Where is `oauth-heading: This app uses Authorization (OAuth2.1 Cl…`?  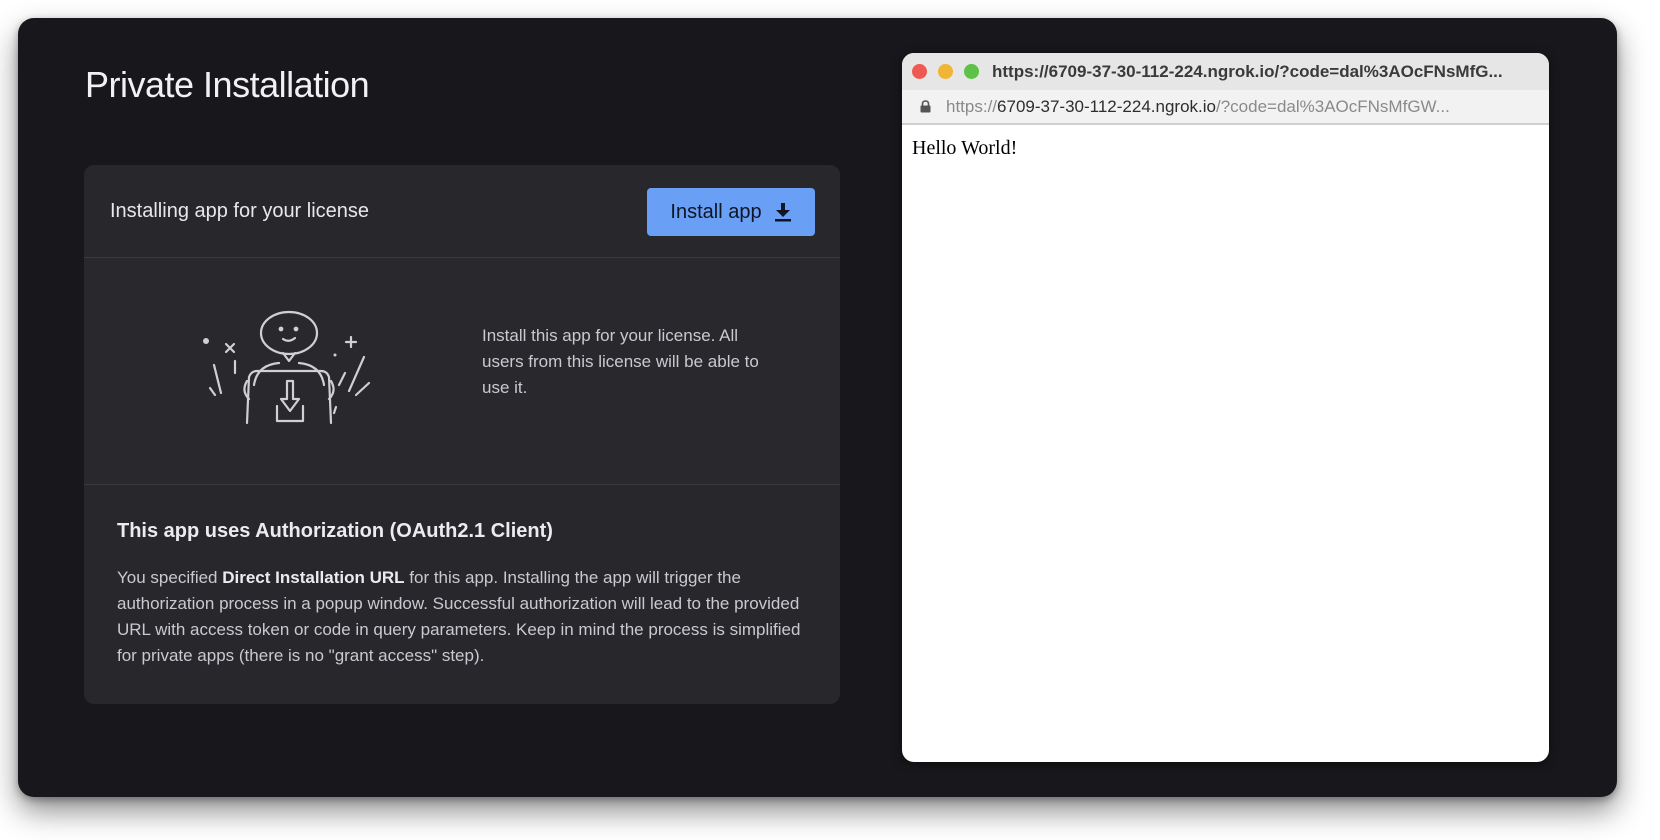
oauth-heading: This app uses Authorization (OAuth2.1 Cl… is located at coordinates (335, 531).